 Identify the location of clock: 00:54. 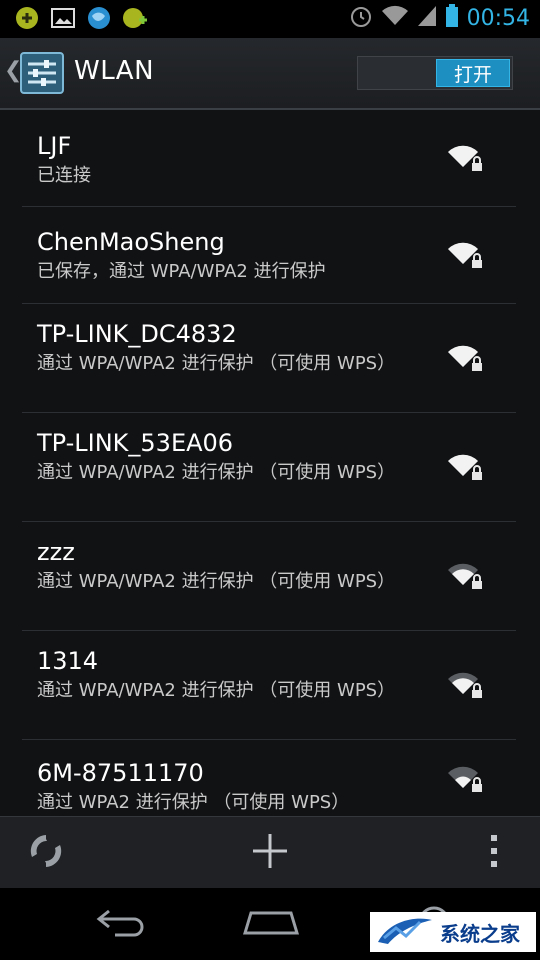
(498, 18).